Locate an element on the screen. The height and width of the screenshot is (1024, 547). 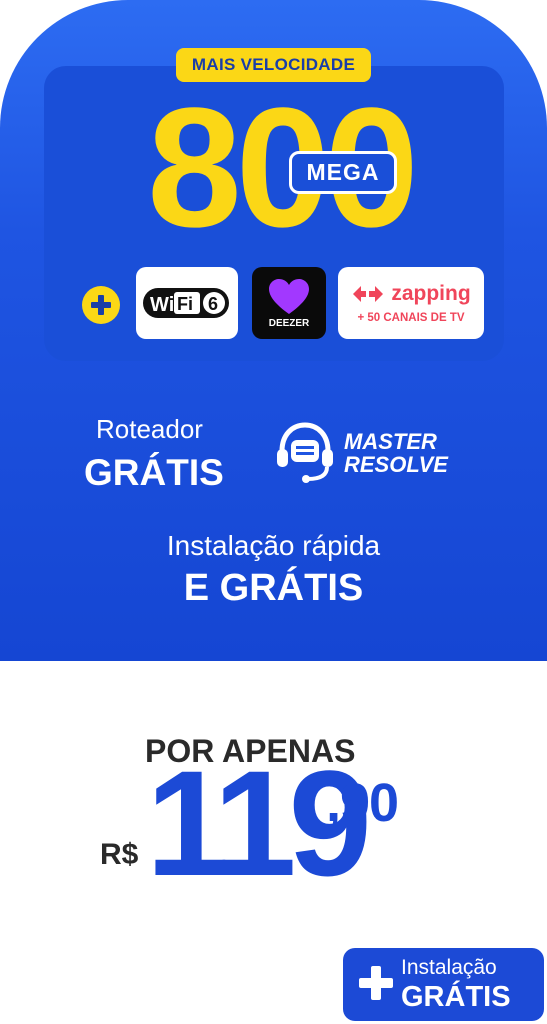
speed-unit: MEGA is located at coordinates (343, 172).